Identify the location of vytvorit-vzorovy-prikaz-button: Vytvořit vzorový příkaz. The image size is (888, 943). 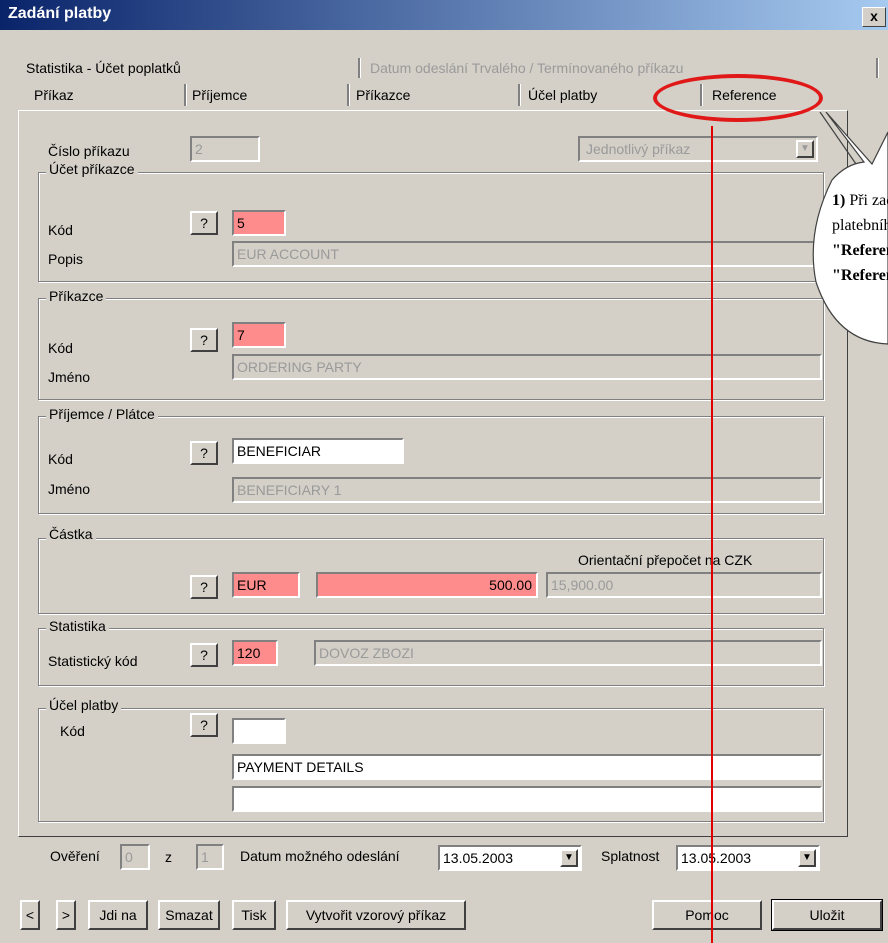
(376, 915).